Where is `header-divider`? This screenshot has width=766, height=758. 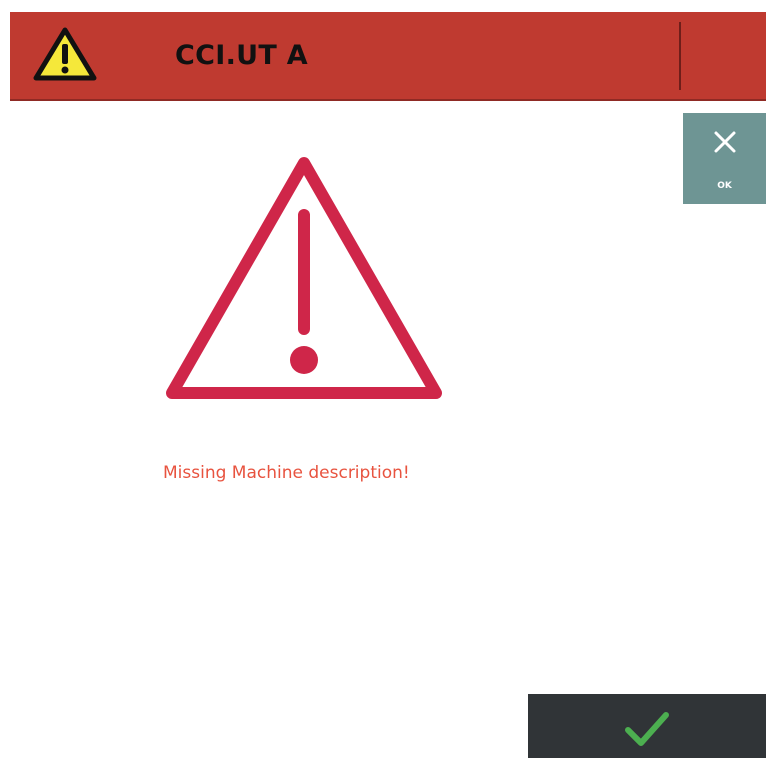
header-divider is located at coordinates (680, 56).